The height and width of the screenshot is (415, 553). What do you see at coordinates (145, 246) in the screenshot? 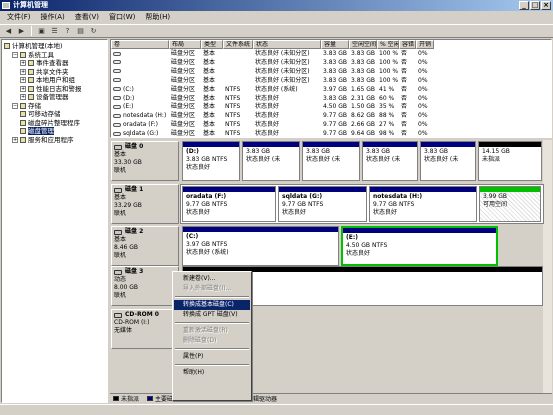
I see `disk-label: 磁盘 2 基本 8.46 GB 联机` at bounding box center [145, 246].